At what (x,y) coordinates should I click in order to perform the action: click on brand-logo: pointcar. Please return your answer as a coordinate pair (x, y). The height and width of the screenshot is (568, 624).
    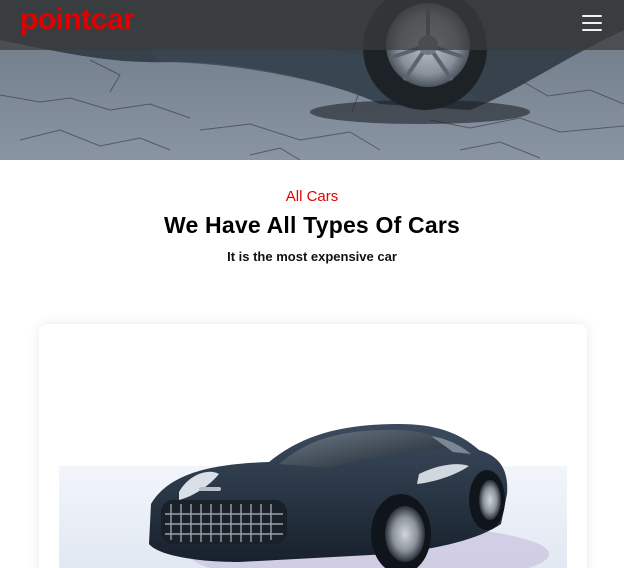
    Looking at the image, I should click on (77, 20).